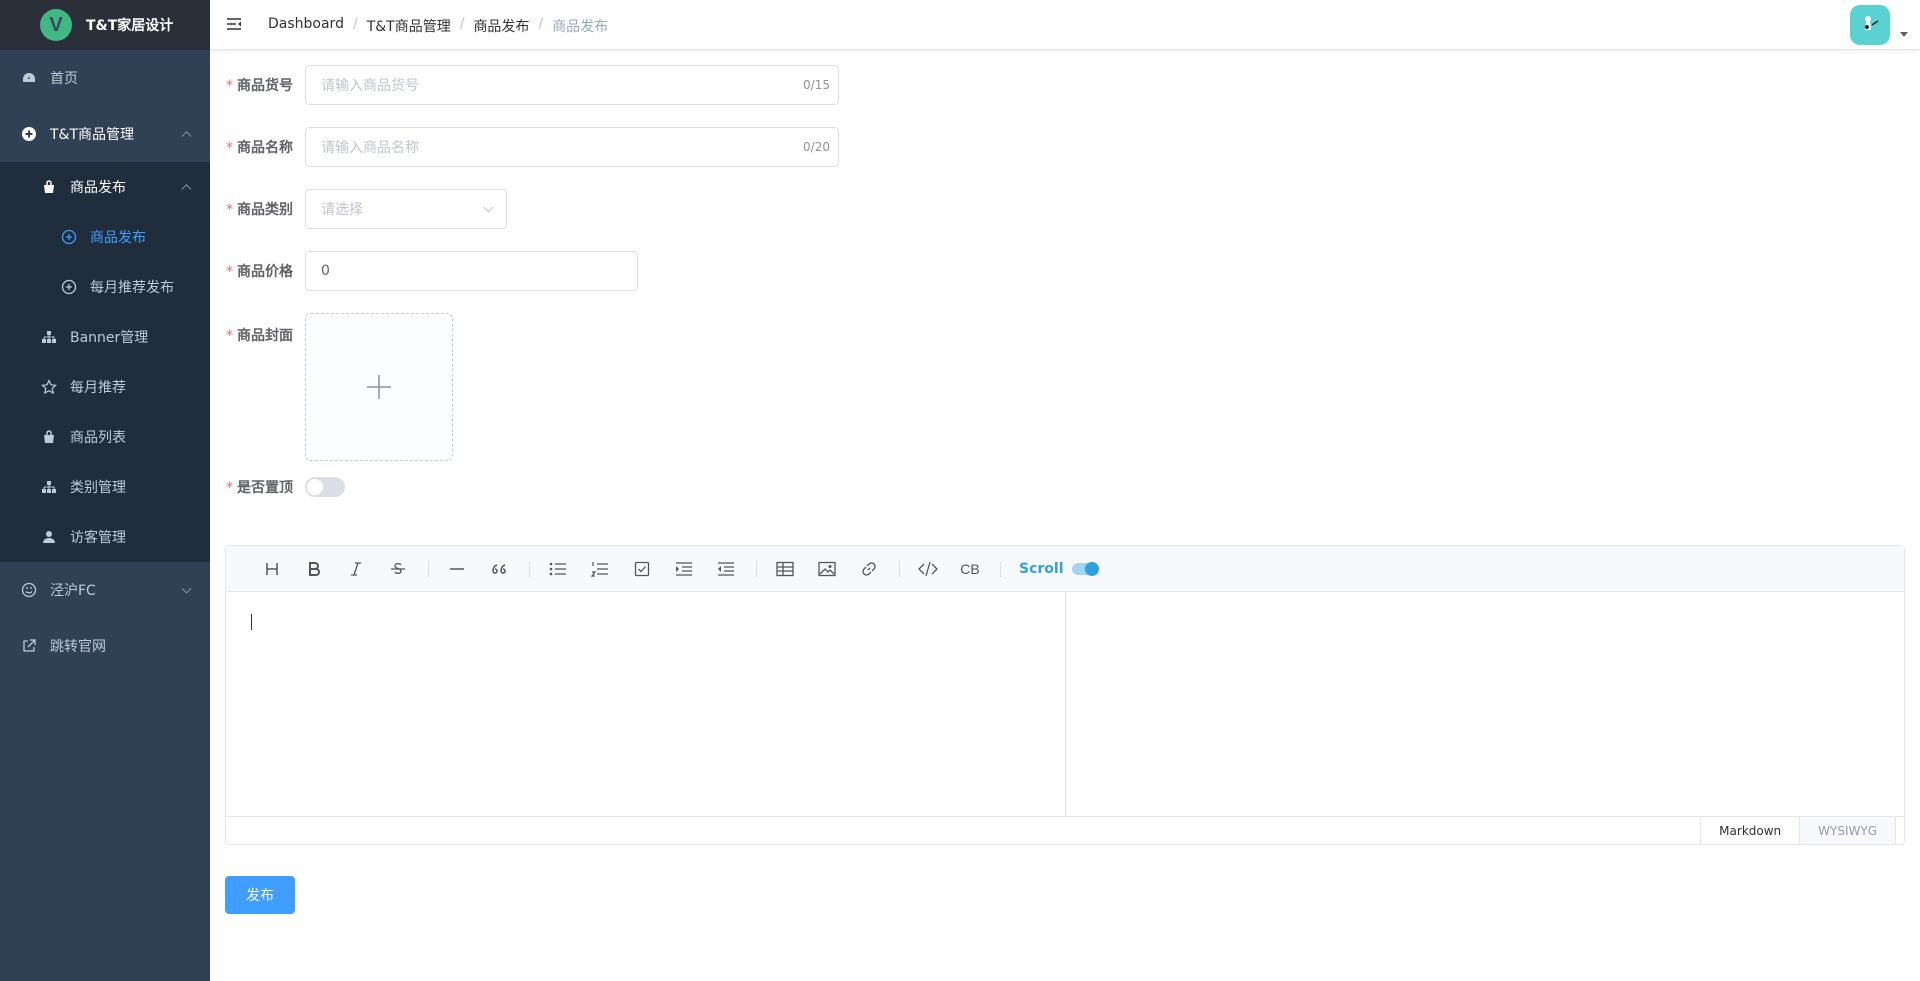 The image size is (1920, 981). Describe the element at coordinates (105, 187) in the screenshot. I see `sidebar-item-goods-publish-group: 商品发布` at that location.